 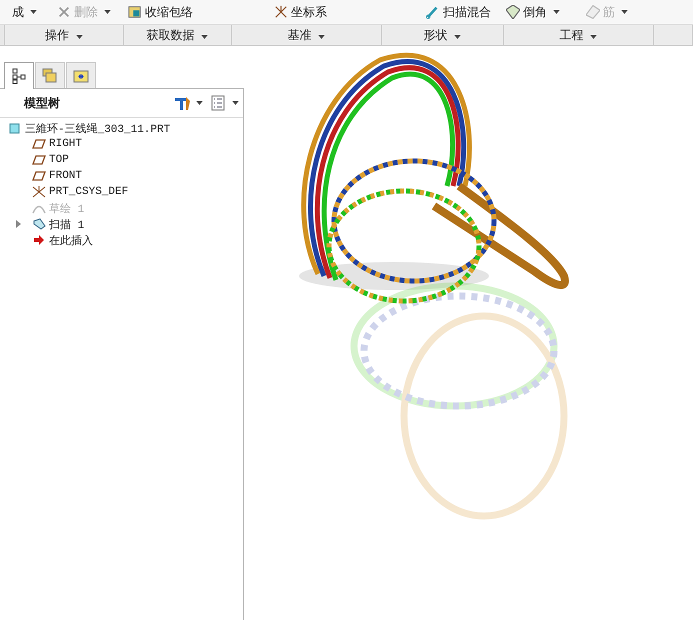 What do you see at coordinates (513, 12) in the screenshot?
I see `chamfer-icon` at bounding box center [513, 12].